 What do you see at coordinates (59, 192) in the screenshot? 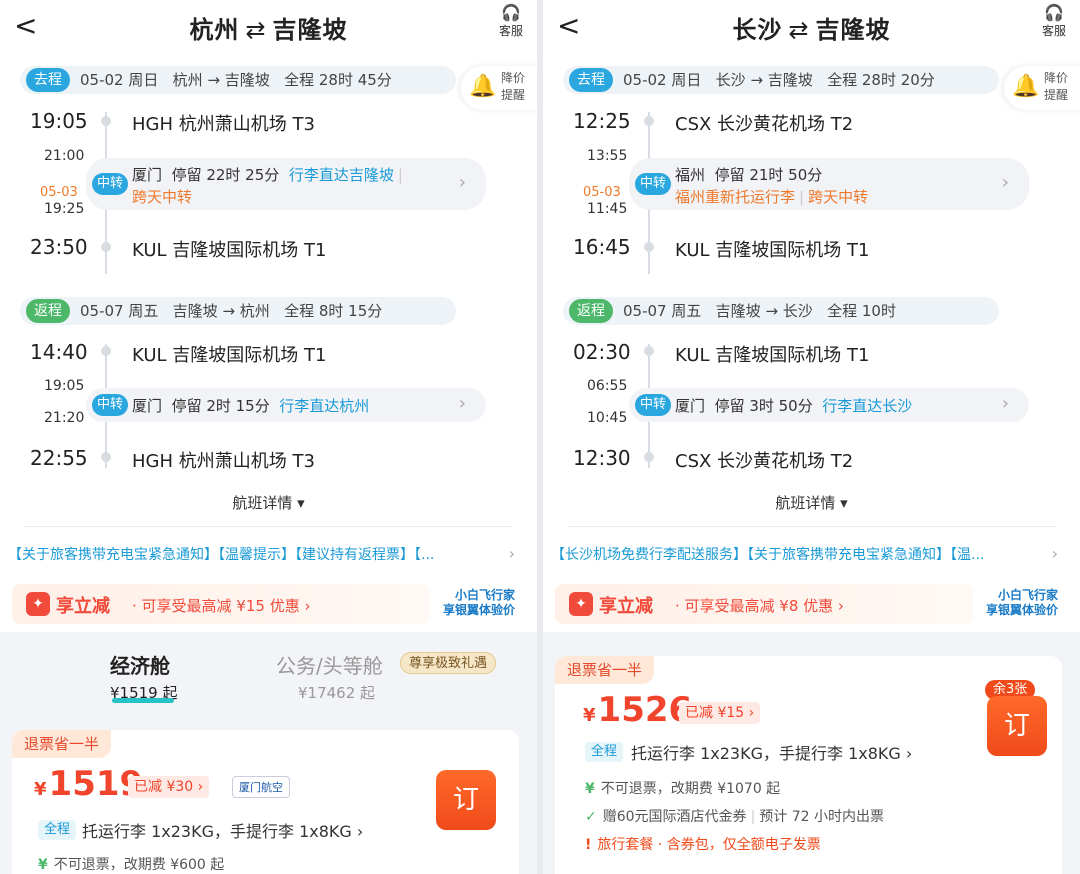
I see `next-day-date: 05-03` at bounding box center [59, 192].